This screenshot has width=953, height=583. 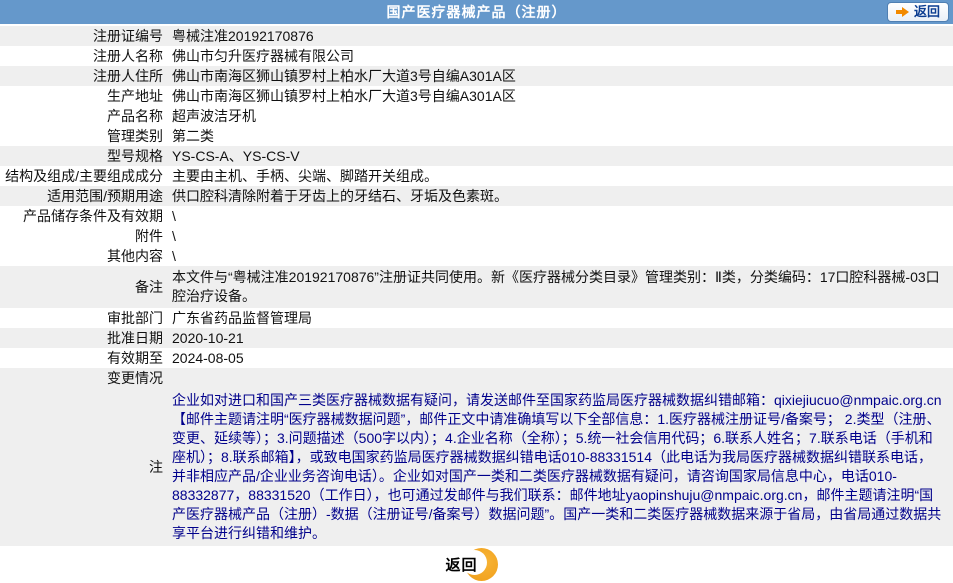 I want to click on row-label: 有效期至, so click(x=135, y=358).